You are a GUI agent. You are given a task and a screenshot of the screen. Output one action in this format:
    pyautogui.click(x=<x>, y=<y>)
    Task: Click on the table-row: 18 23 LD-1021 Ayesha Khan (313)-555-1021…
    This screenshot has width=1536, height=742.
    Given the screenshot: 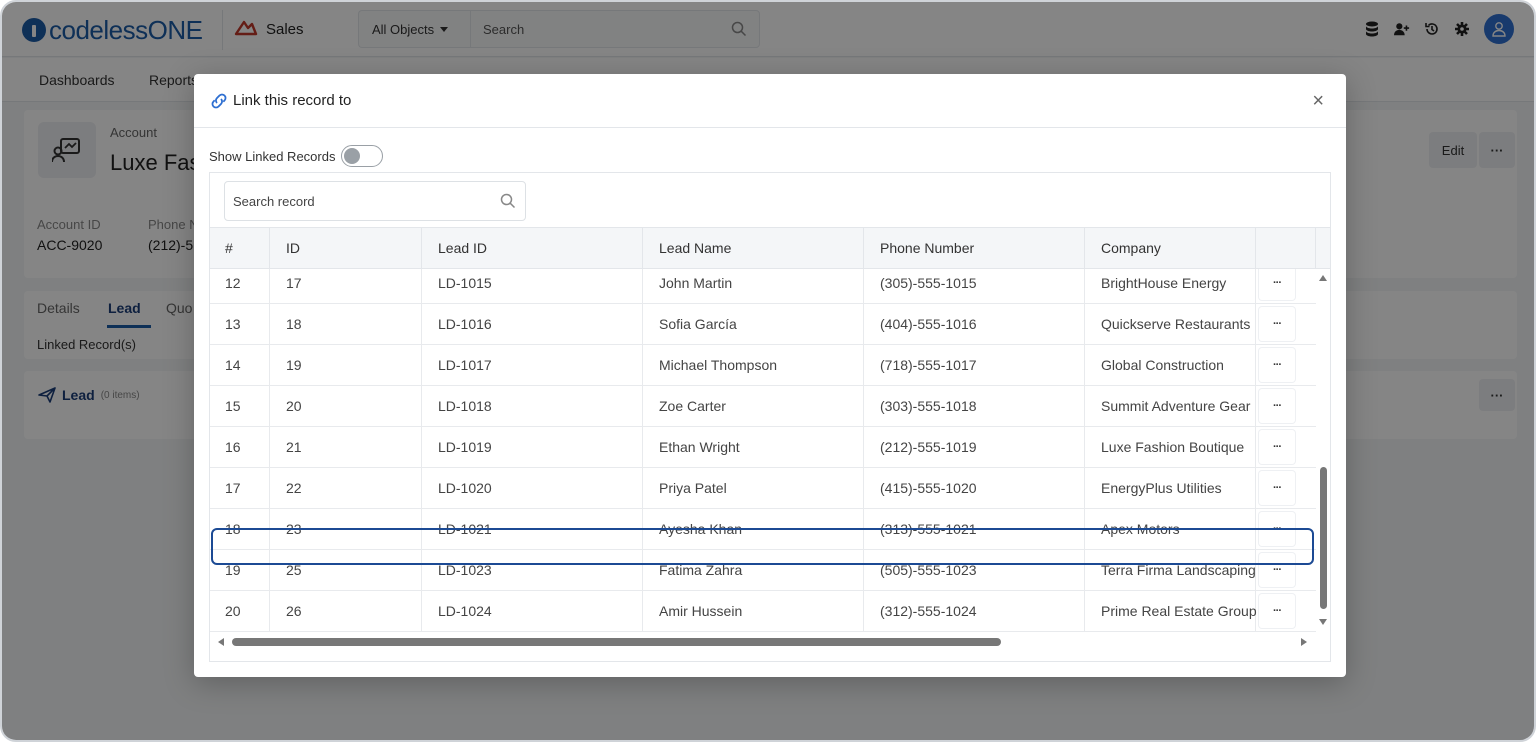 What is the action you would take?
    pyautogui.click(x=763, y=529)
    